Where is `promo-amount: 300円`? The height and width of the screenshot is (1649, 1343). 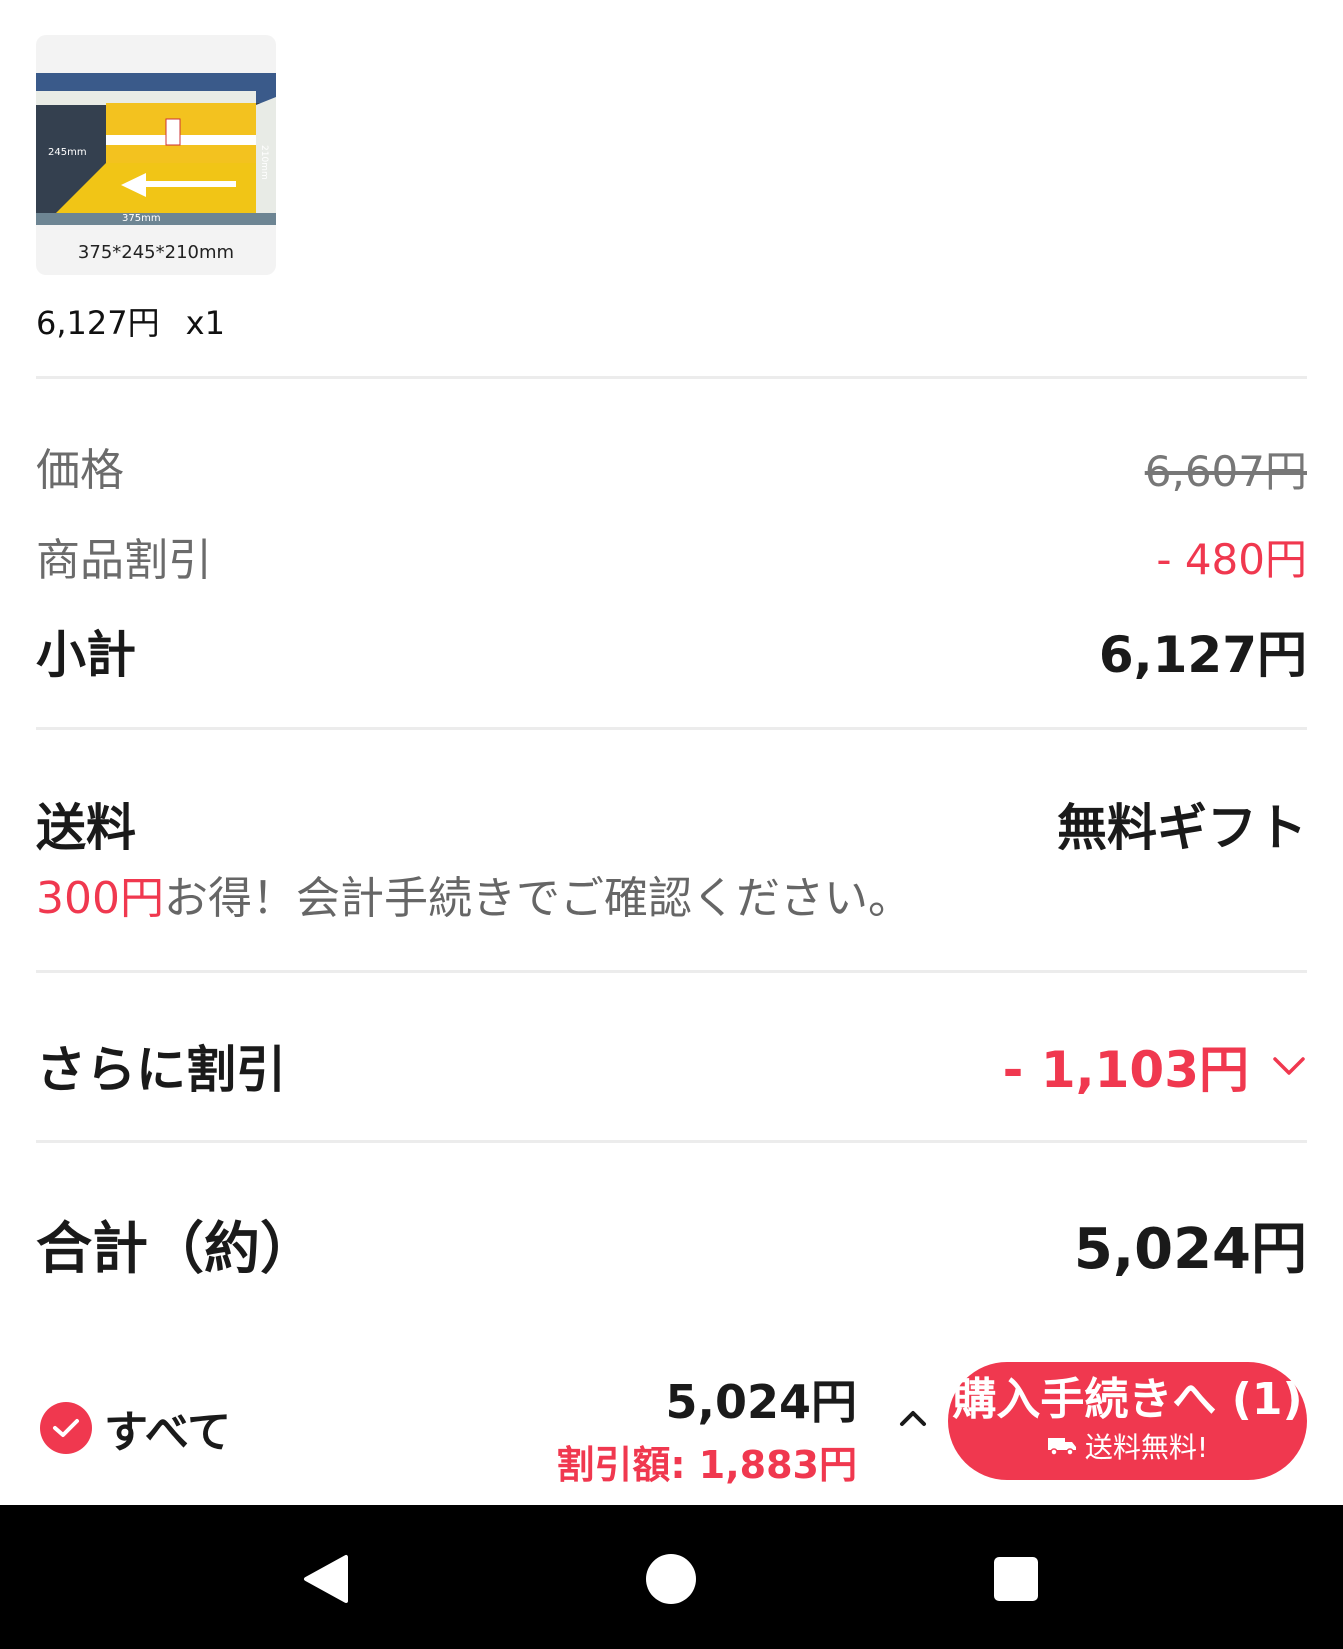
promo-amount: 300円 is located at coordinates (100, 898).